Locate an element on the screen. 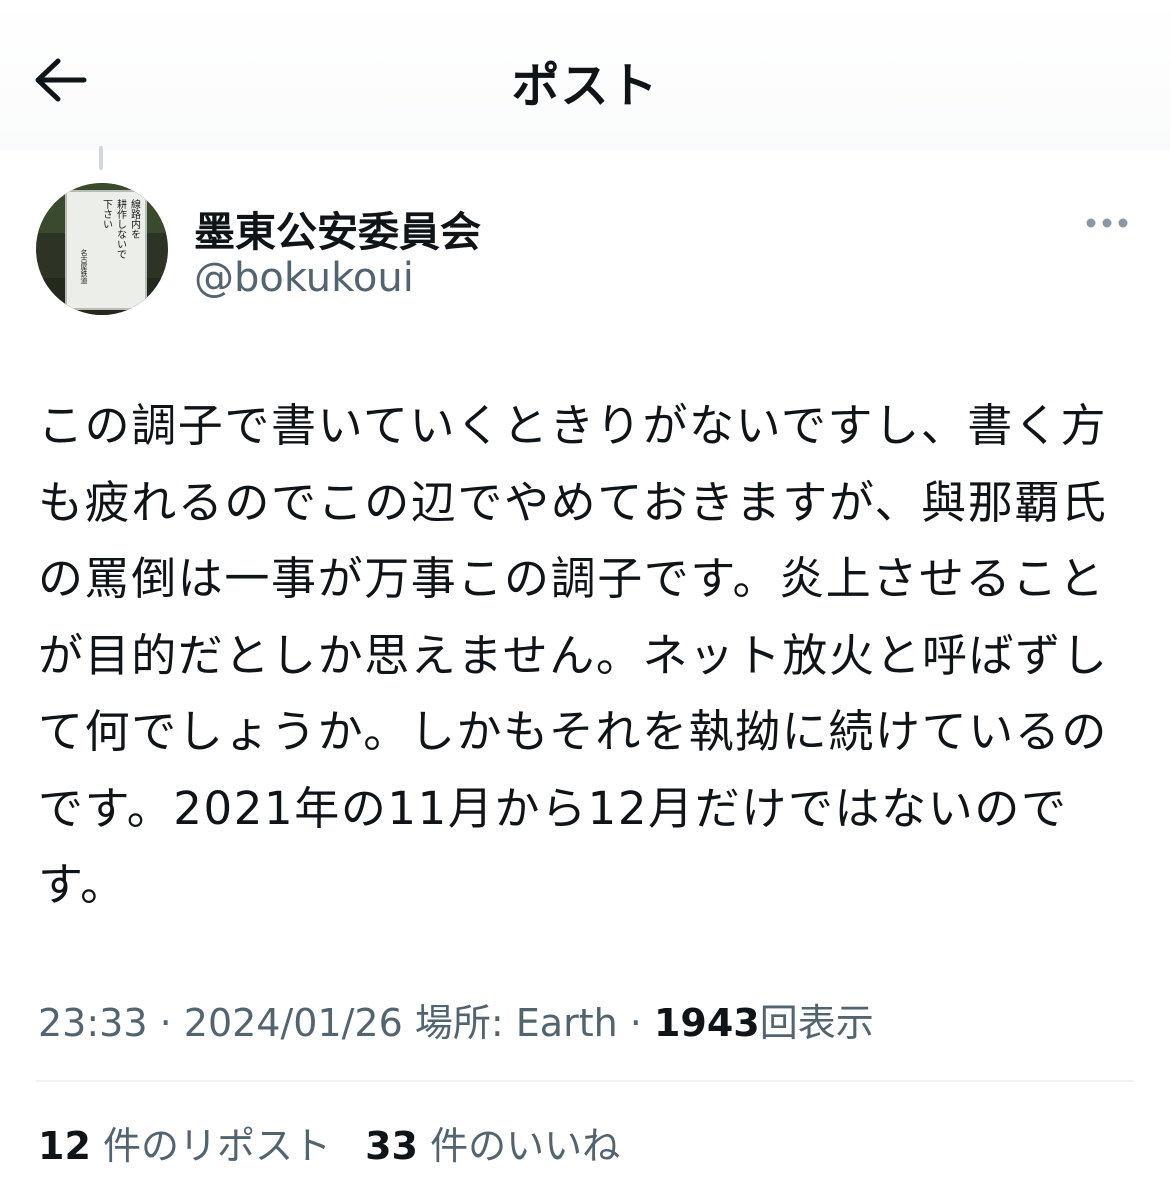  avatar-sign-line-2: 耕作しないで is located at coordinates (121, 228).